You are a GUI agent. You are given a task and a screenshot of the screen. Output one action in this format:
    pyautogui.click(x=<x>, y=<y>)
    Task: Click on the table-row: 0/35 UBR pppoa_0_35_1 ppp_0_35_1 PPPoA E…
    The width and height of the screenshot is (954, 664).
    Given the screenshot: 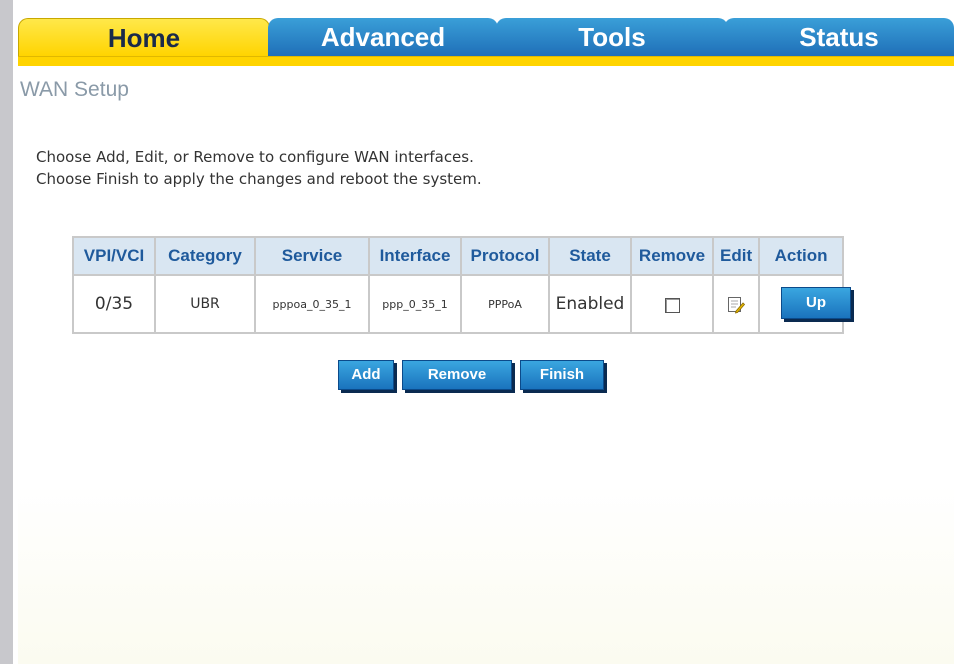 What is the action you would take?
    pyautogui.click(x=458, y=304)
    